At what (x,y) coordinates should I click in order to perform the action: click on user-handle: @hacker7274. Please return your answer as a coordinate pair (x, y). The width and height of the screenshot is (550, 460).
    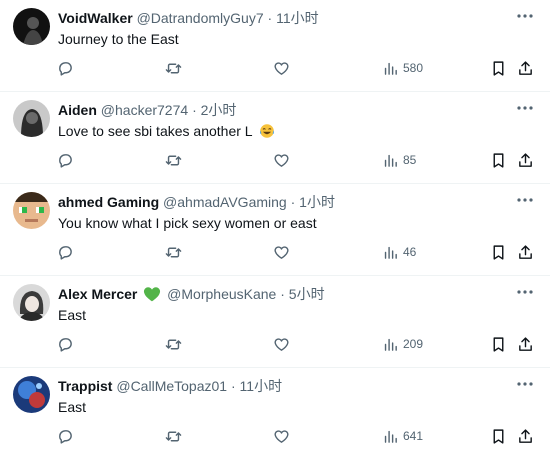
    Looking at the image, I should click on (144, 110).